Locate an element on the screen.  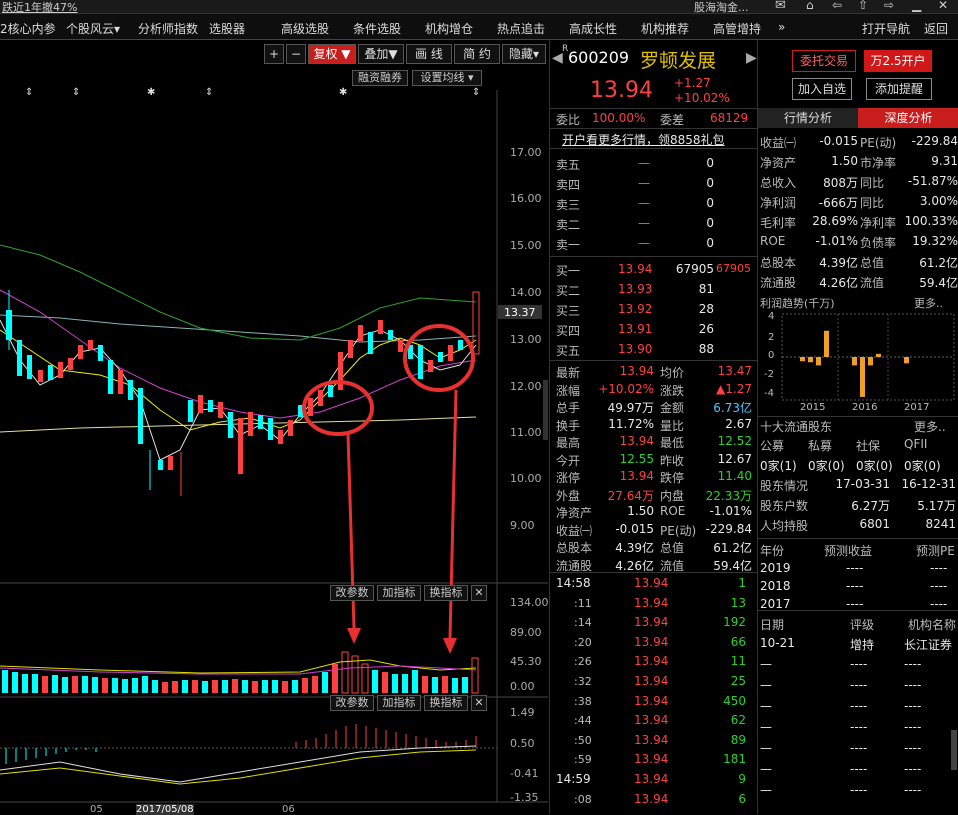
candlesticks is located at coordinates (243, 393).